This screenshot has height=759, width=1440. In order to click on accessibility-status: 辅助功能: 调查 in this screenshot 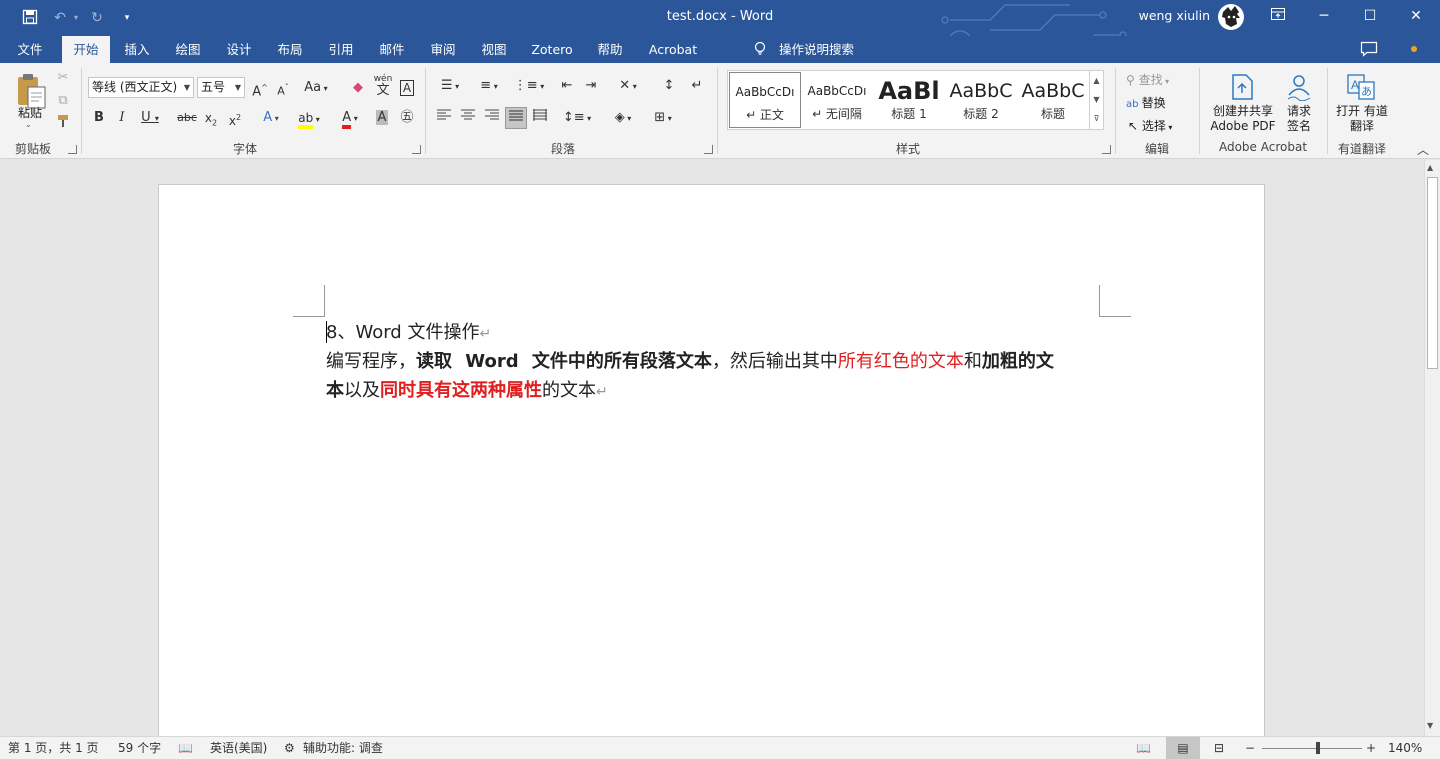, I will do `click(343, 748)`.